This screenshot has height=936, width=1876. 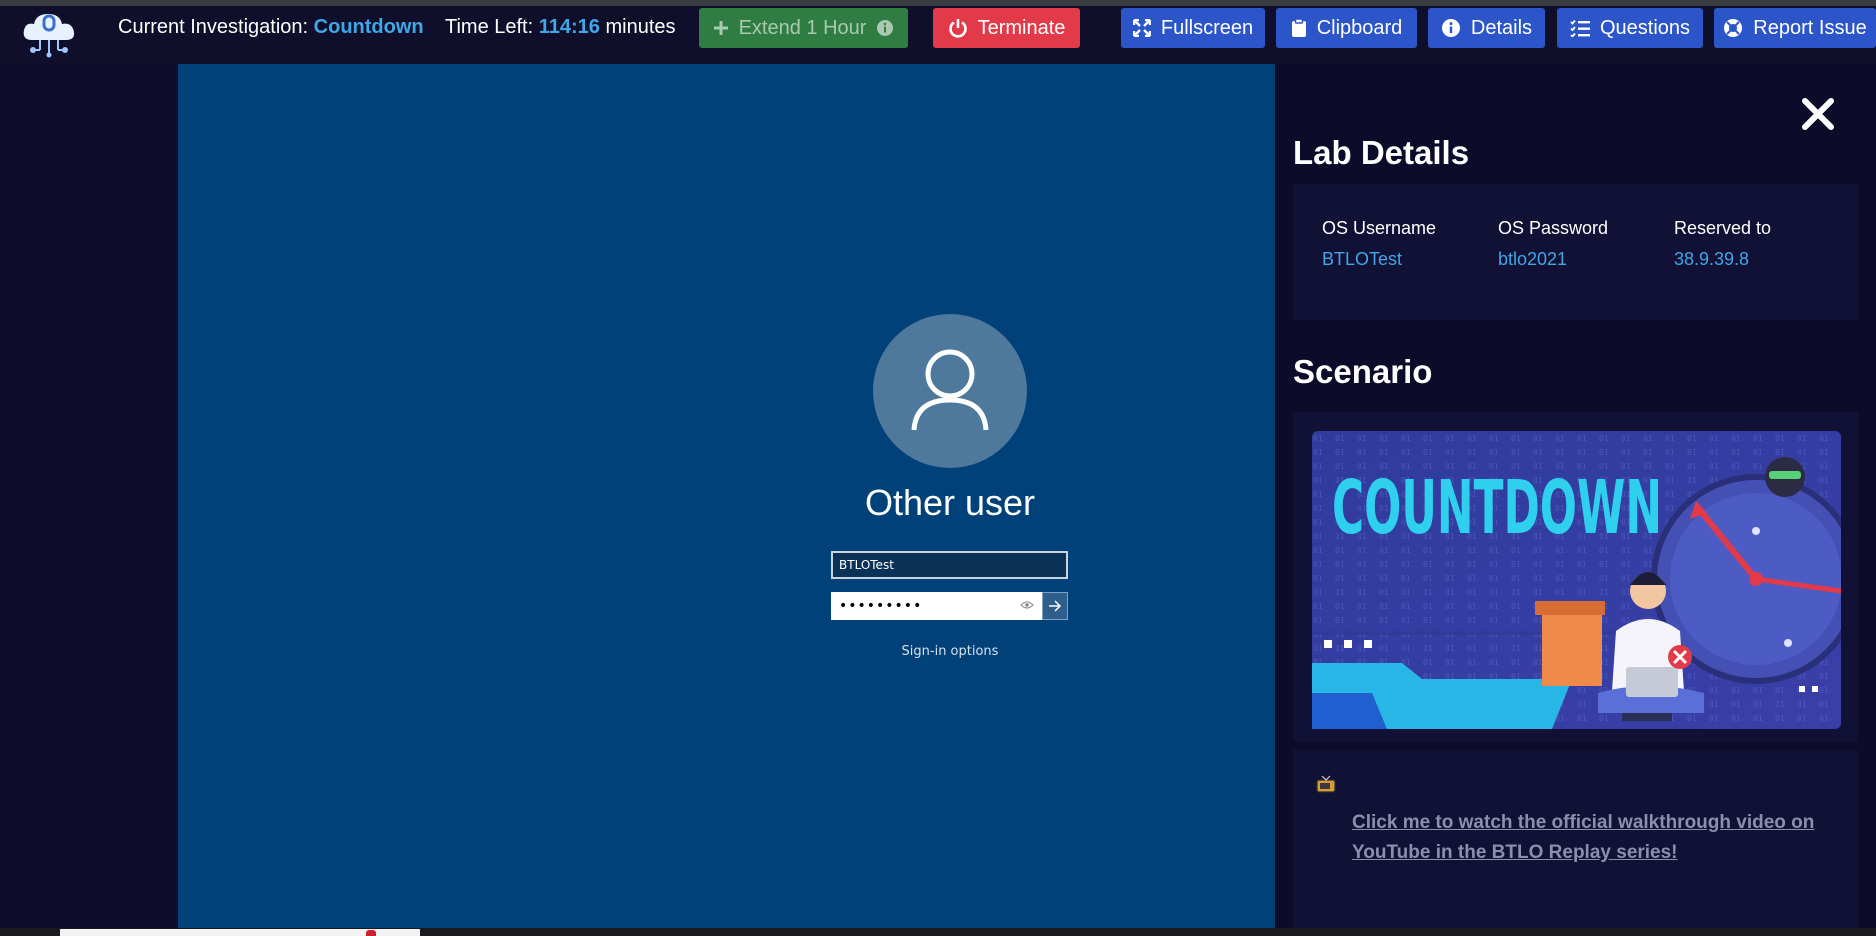 What do you see at coordinates (1723, 228) in the screenshot?
I see `reserved-to-label: Reserved to` at bounding box center [1723, 228].